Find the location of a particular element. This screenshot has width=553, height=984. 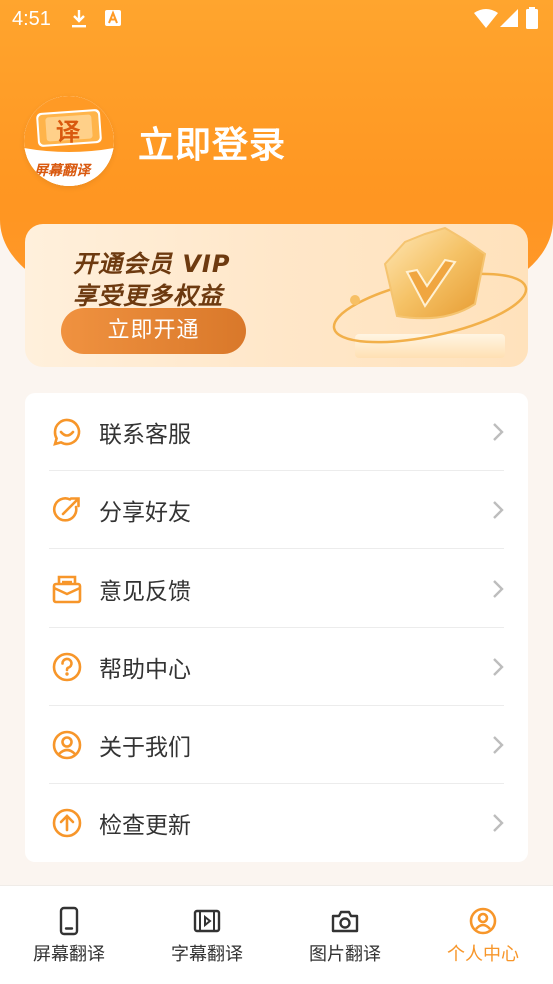

menu-item-feedback: 意见反馈 is located at coordinates (276, 589).